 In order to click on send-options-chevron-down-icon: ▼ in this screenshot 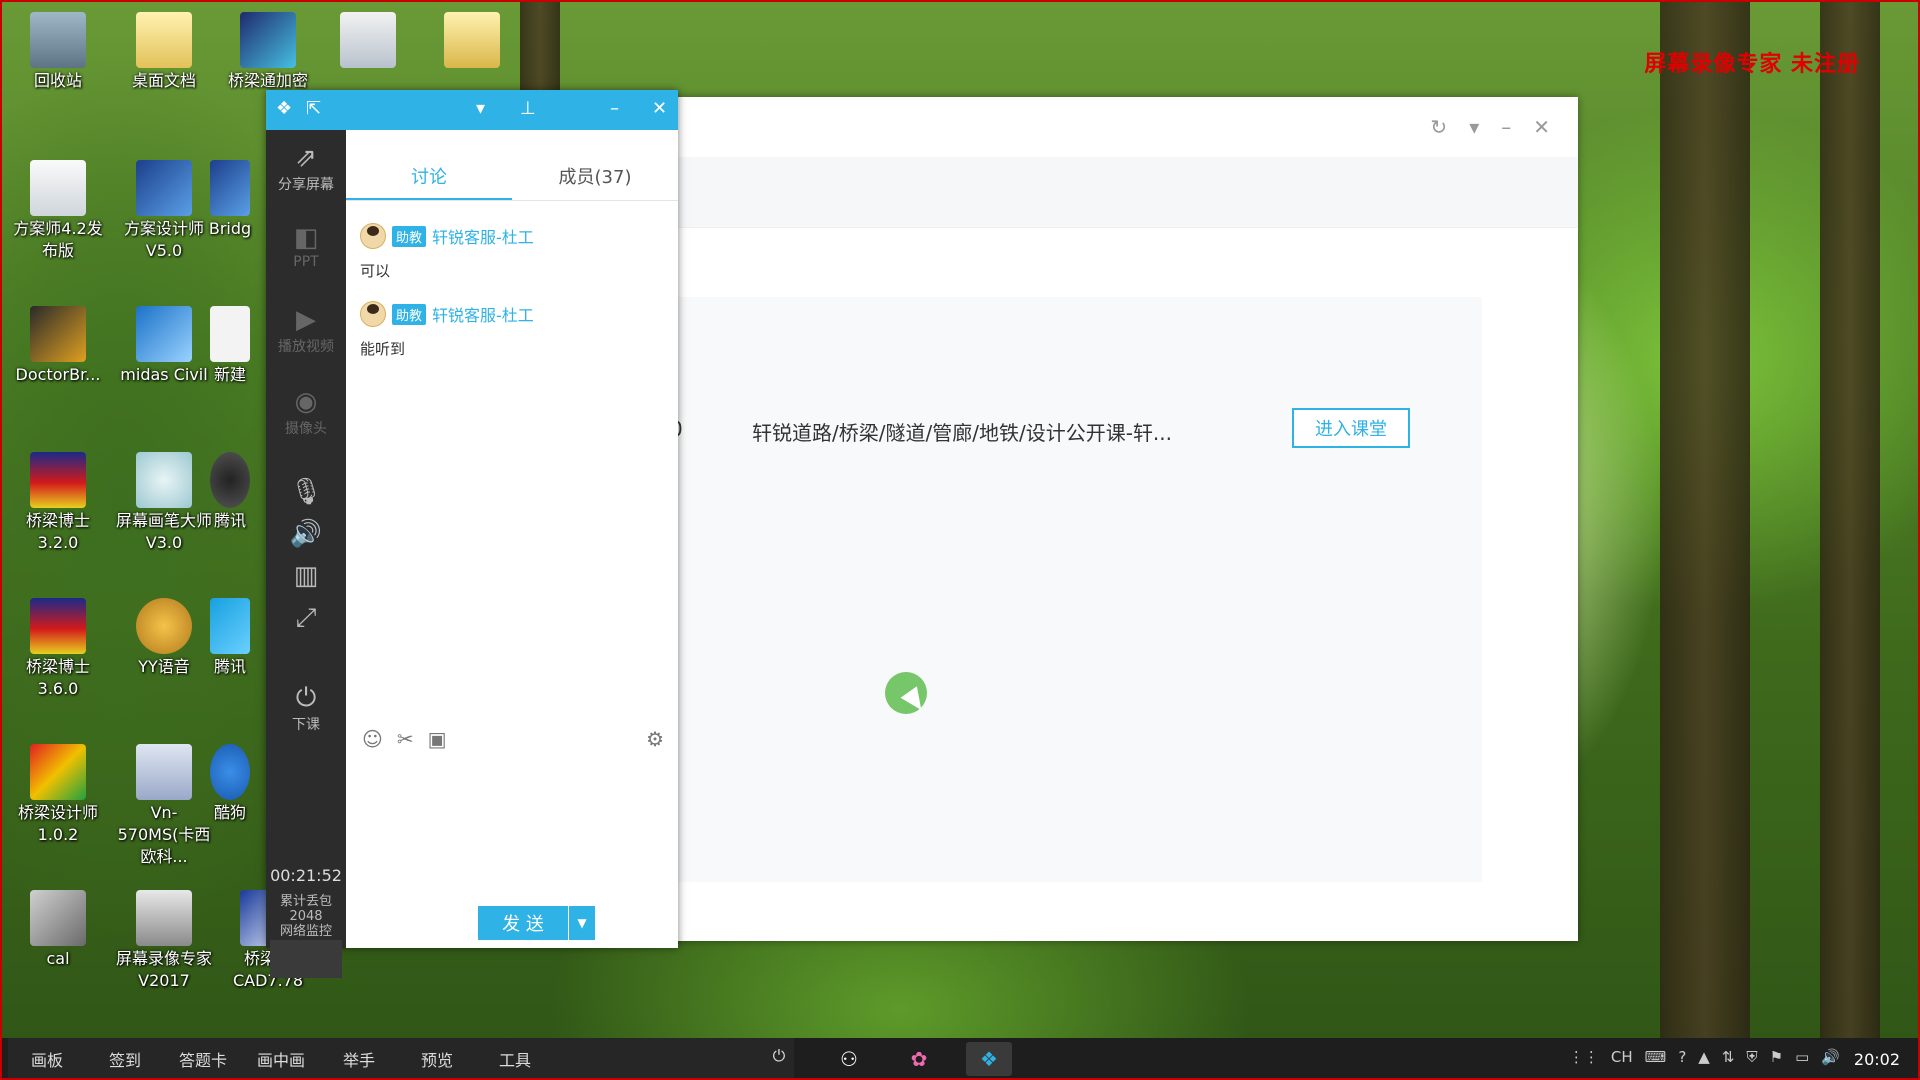, I will do `click(582, 923)`.